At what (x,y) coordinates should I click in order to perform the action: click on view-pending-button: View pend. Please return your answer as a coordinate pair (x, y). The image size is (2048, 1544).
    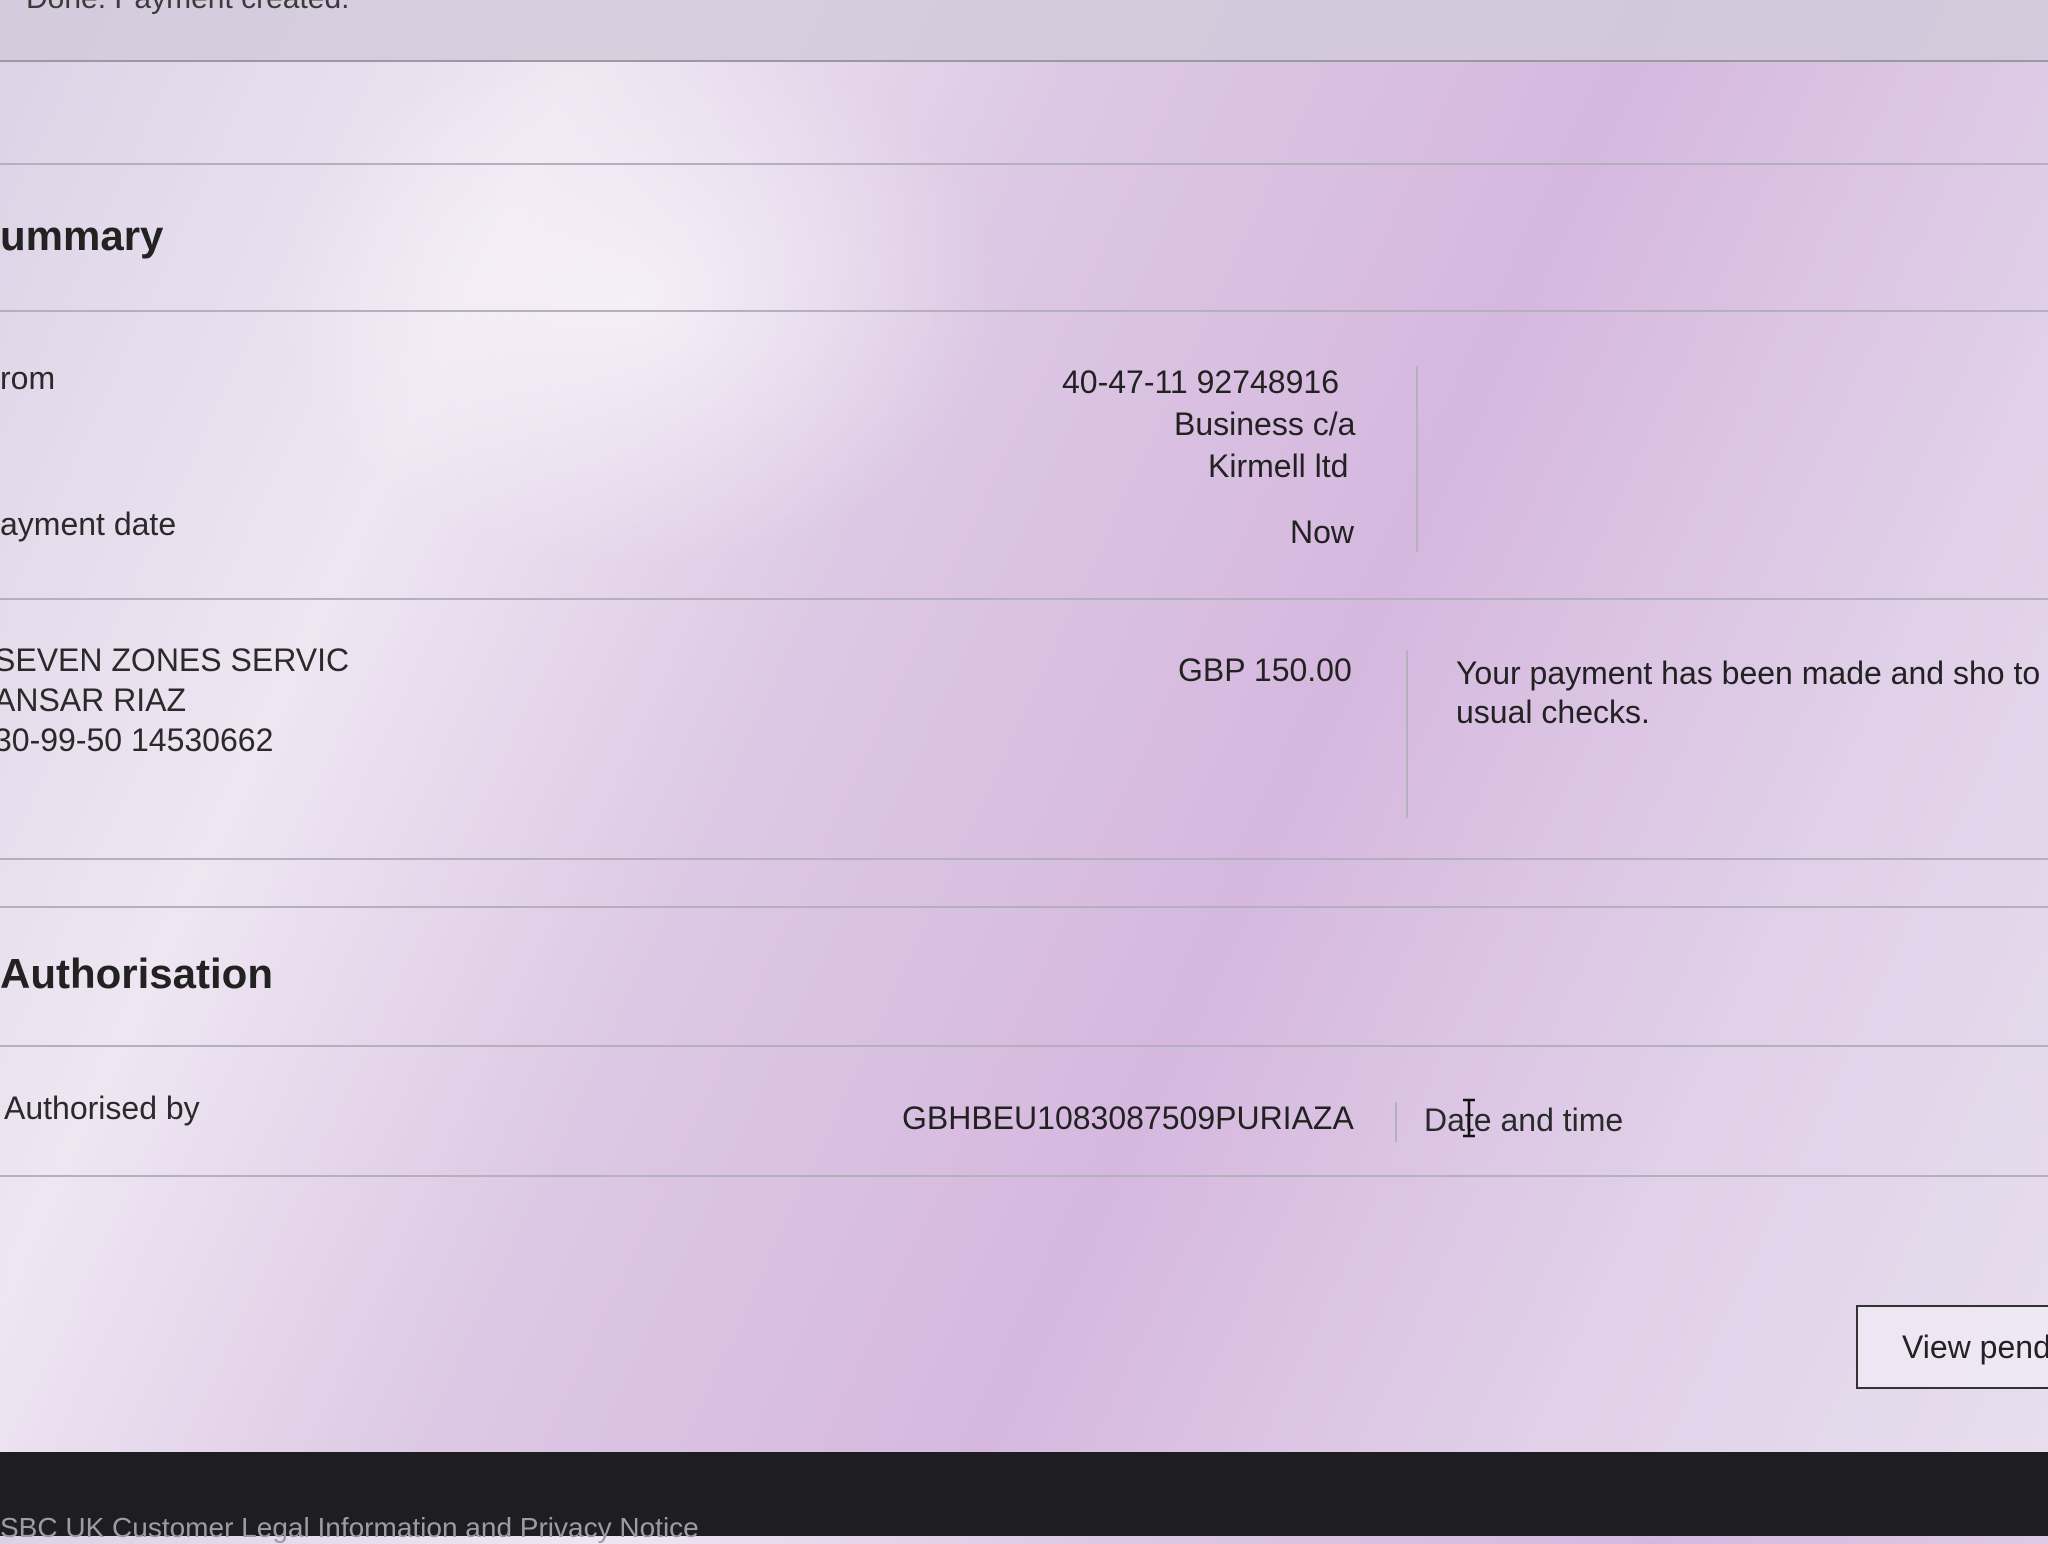
    Looking at the image, I should click on (1952, 1347).